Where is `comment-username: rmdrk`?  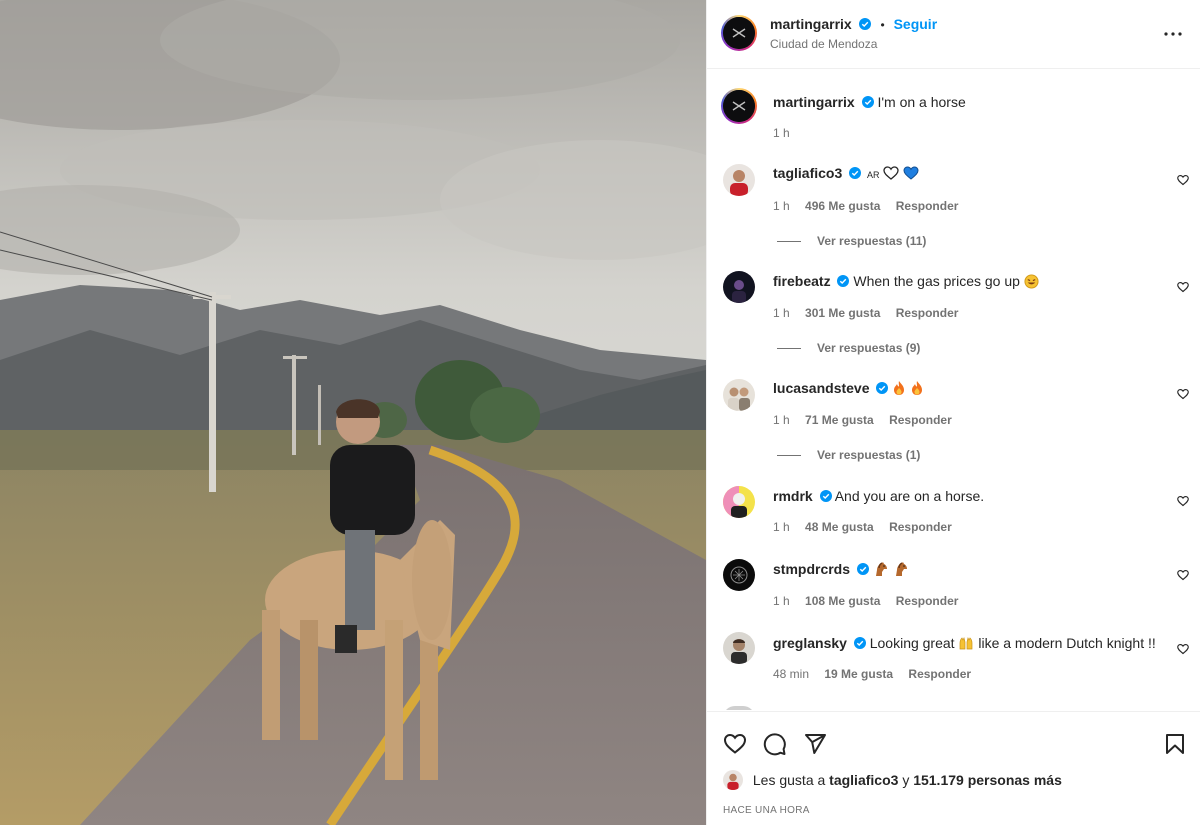
comment-username: rmdrk is located at coordinates (793, 496).